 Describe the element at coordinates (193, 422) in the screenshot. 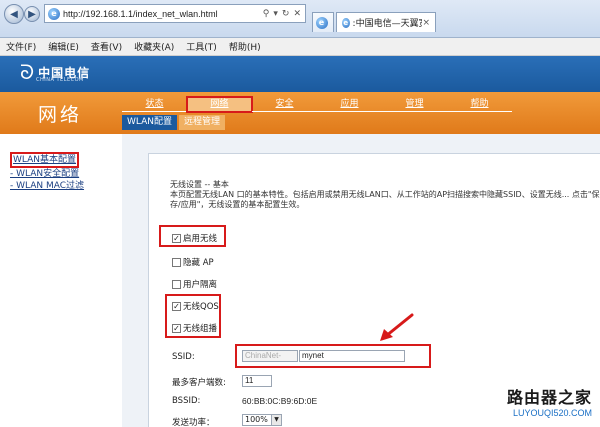

I see `power-label: 发送功率：` at that location.